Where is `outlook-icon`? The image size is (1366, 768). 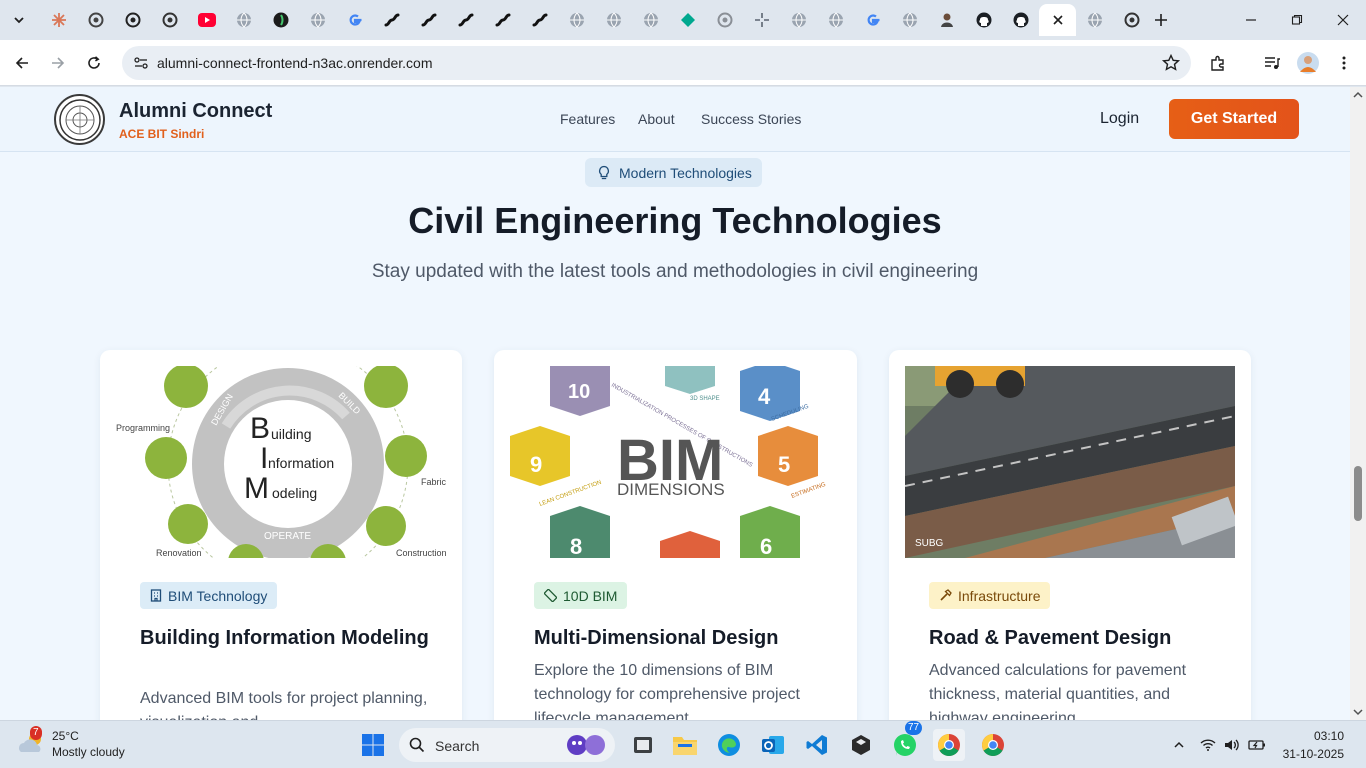
outlook-icon is located at coordinates (773, 745).